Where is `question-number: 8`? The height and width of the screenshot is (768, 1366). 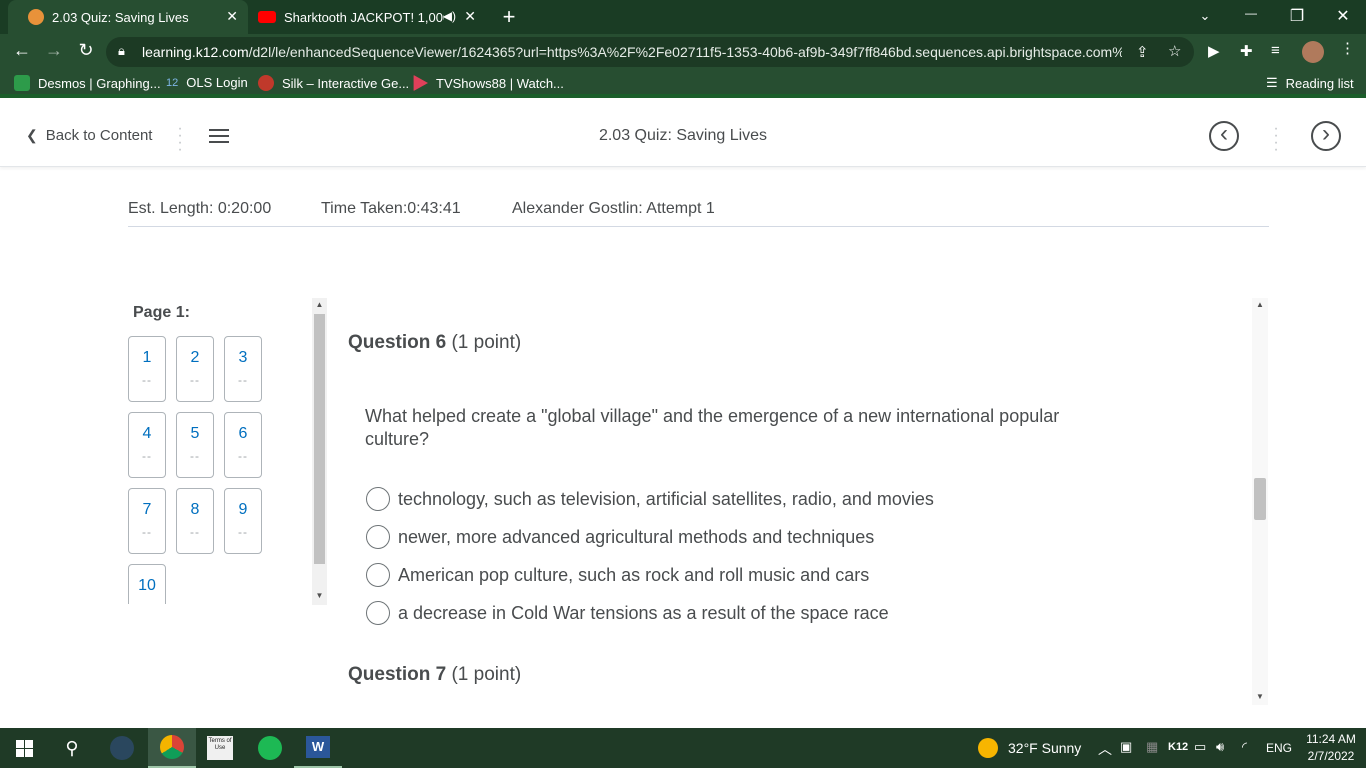 question-number: 8 is located at coordinates (195, 509).